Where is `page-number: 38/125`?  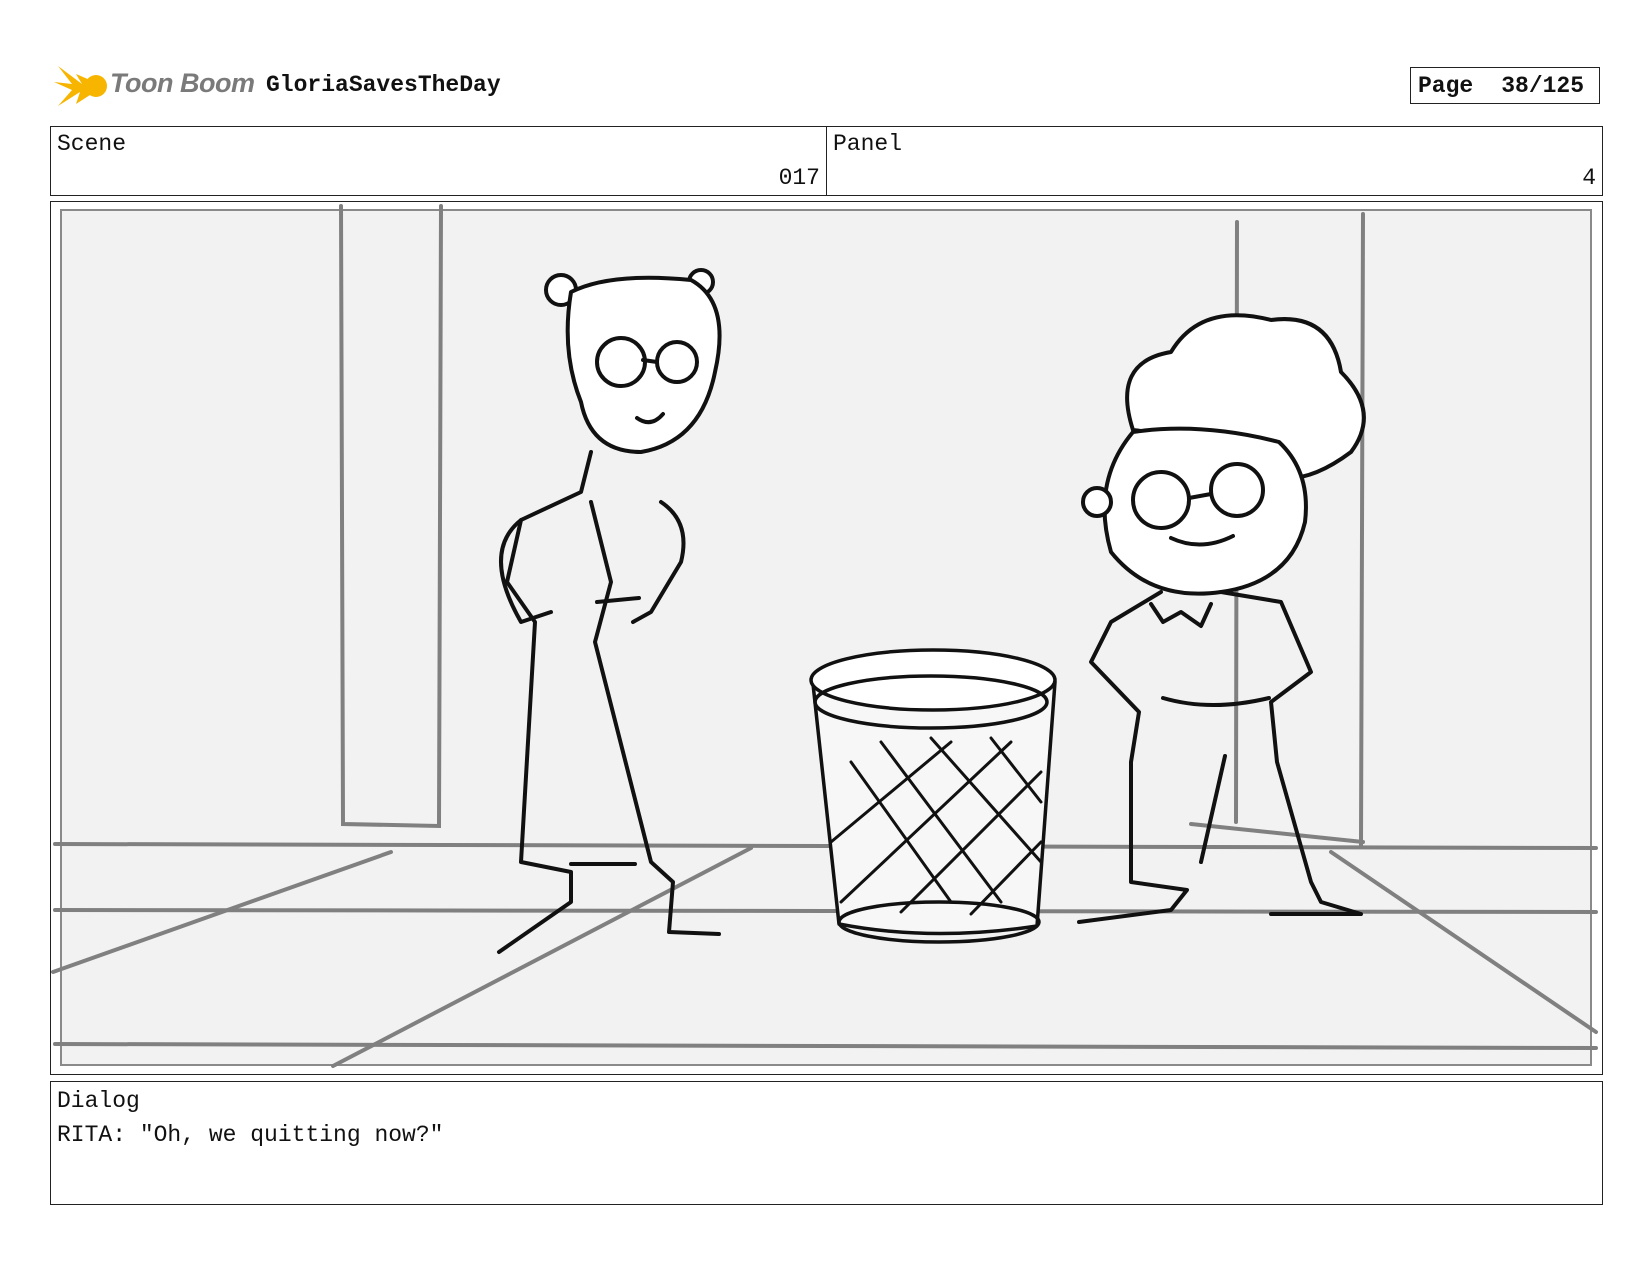 page-number: 38/125 is located at coordinates (1543, 85).